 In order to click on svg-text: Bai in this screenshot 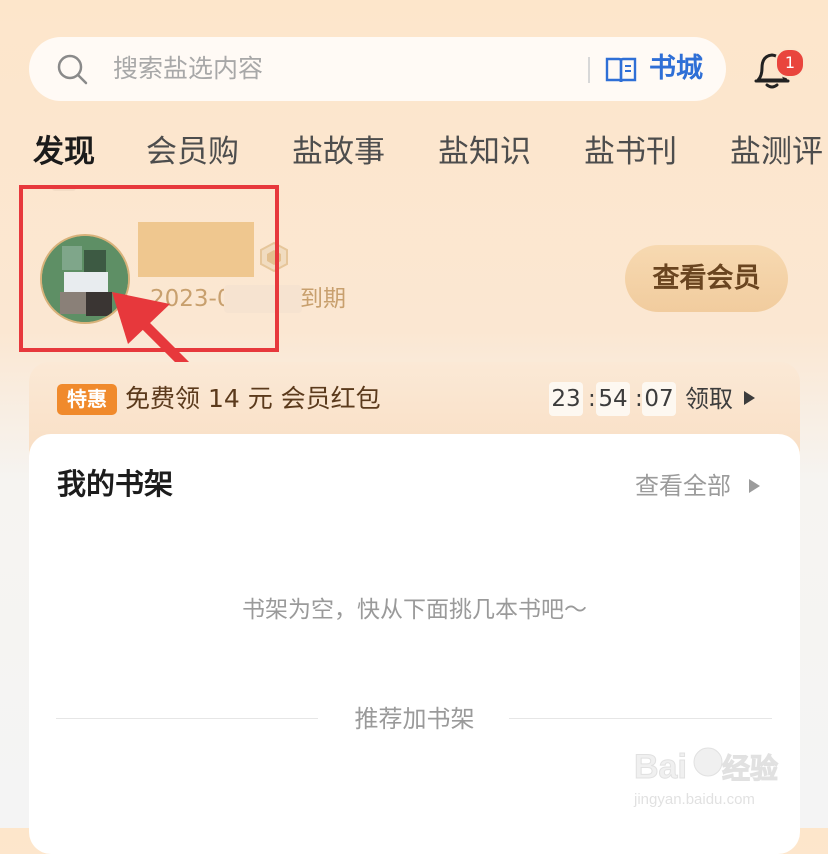, I will do `click(660, 767)`.